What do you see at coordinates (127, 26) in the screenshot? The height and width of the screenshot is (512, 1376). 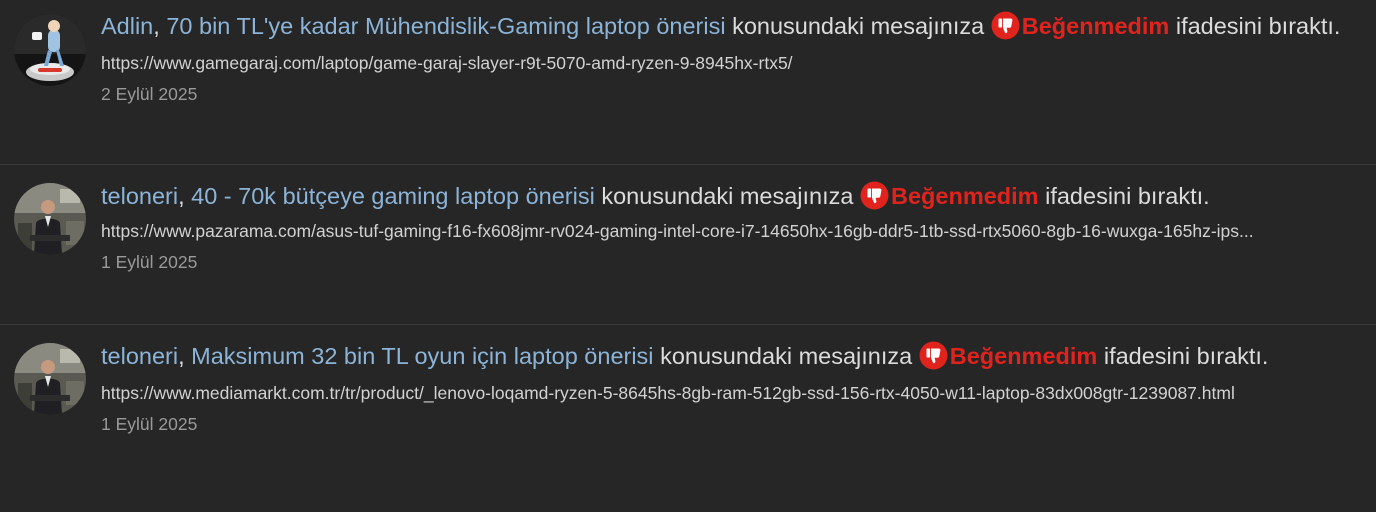 I see `user-link: Adlin` at bounding box center [127, 26].